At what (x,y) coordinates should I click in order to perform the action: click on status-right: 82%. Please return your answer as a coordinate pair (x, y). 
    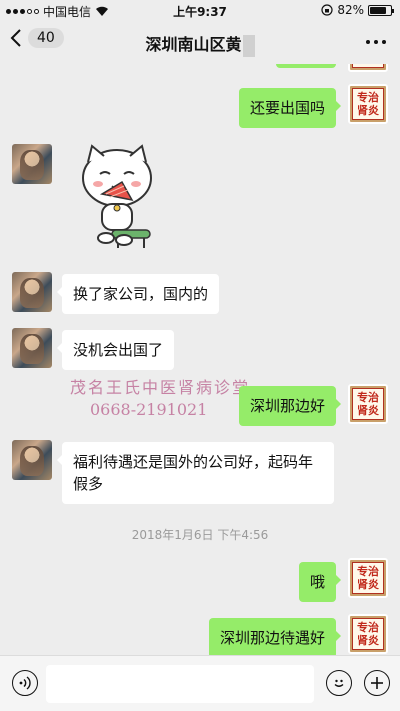
    Looking at the image, I should click on (357, 10).